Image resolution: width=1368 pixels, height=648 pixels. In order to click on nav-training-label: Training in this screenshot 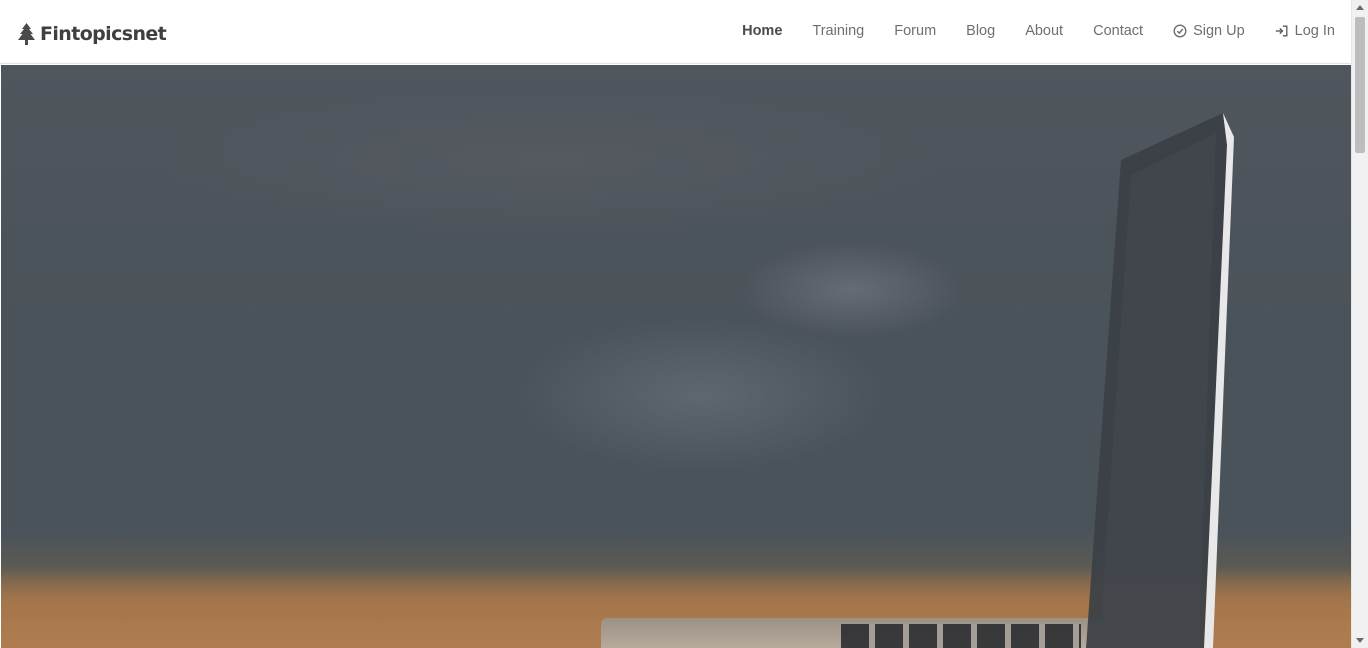, I will do `click(838, 31)`.